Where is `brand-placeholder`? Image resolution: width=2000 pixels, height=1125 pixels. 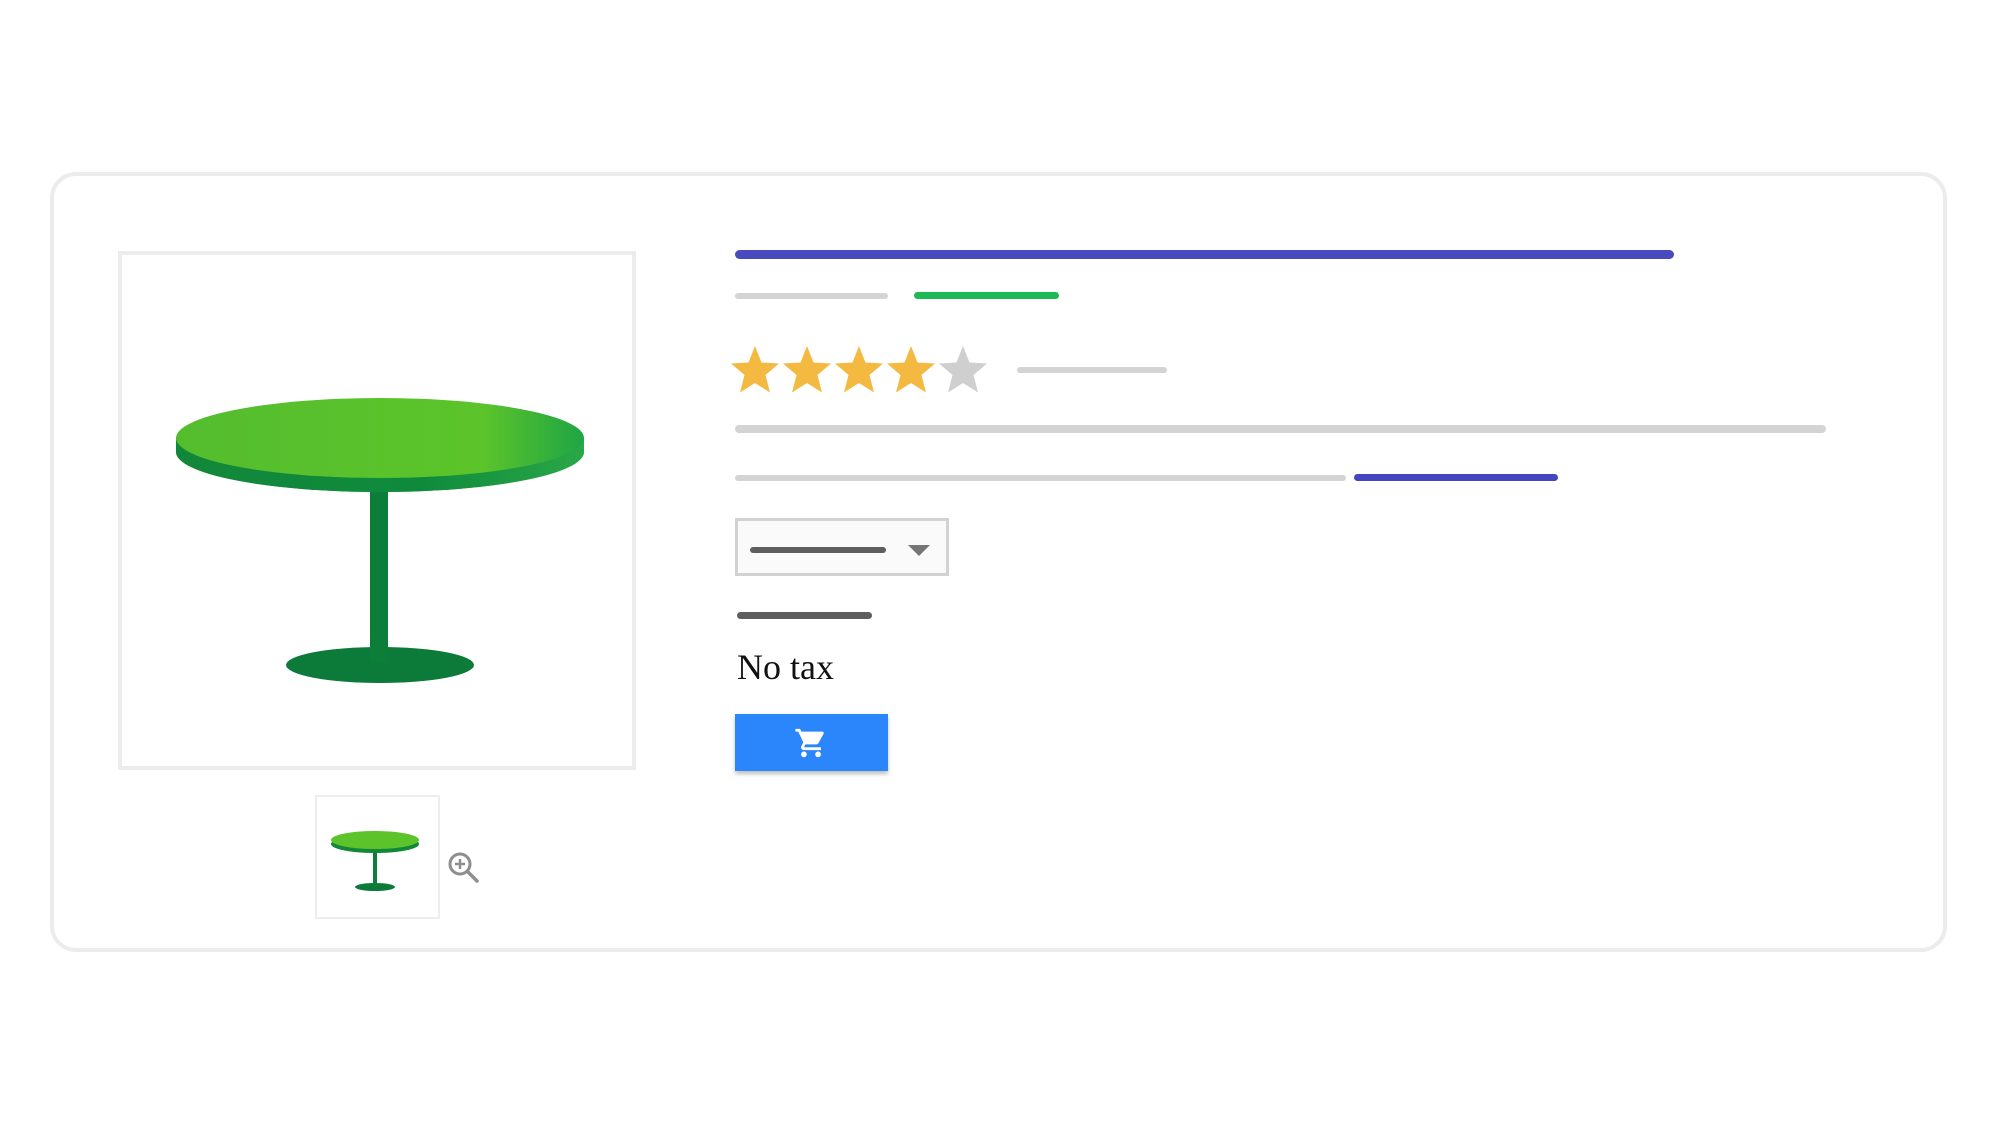
brand-placeholder is located at coordinates (811, 296).